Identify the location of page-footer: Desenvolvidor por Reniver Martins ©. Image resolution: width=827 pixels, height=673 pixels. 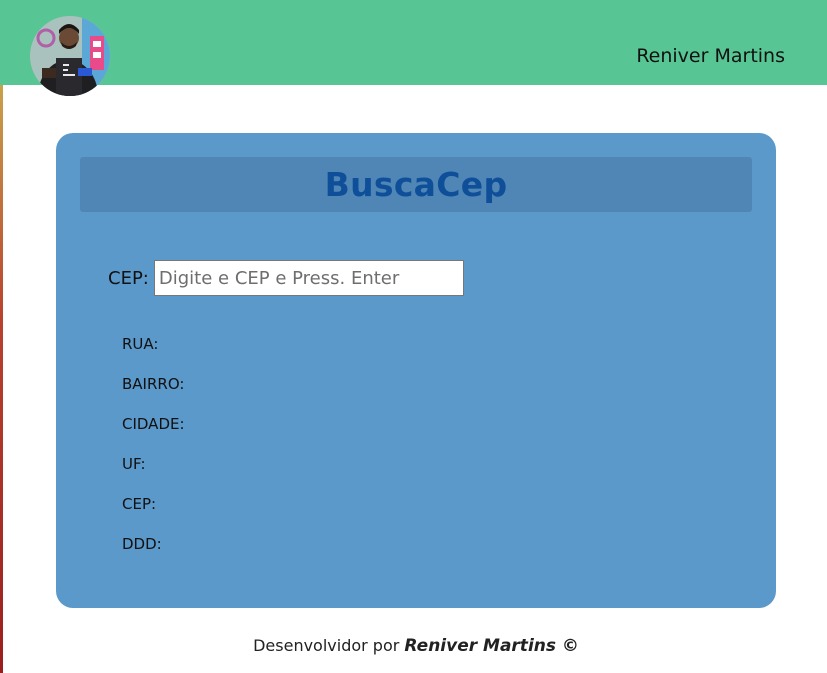
(413, 646).